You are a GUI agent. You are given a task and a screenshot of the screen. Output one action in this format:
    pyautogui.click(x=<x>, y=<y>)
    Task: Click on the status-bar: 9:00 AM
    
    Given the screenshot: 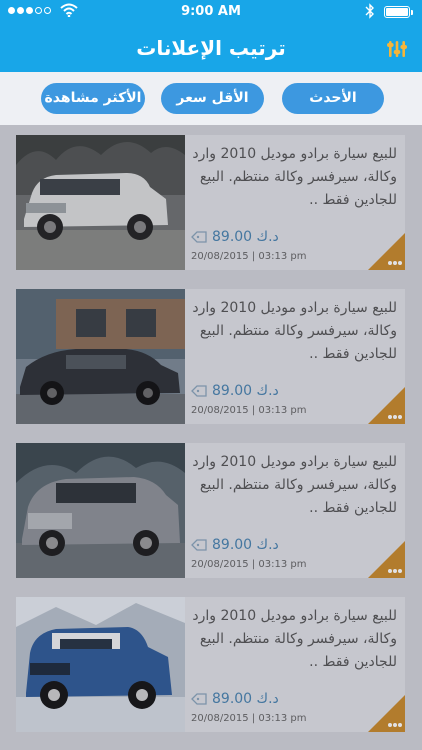 What is the action you would take?
    pyautogui.click(x=211, y=12)
    